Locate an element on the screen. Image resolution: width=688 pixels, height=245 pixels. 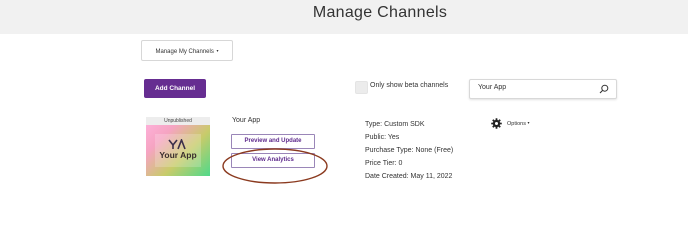
detail-type: Type: Custom SDK is located at coordinates (395, 124).